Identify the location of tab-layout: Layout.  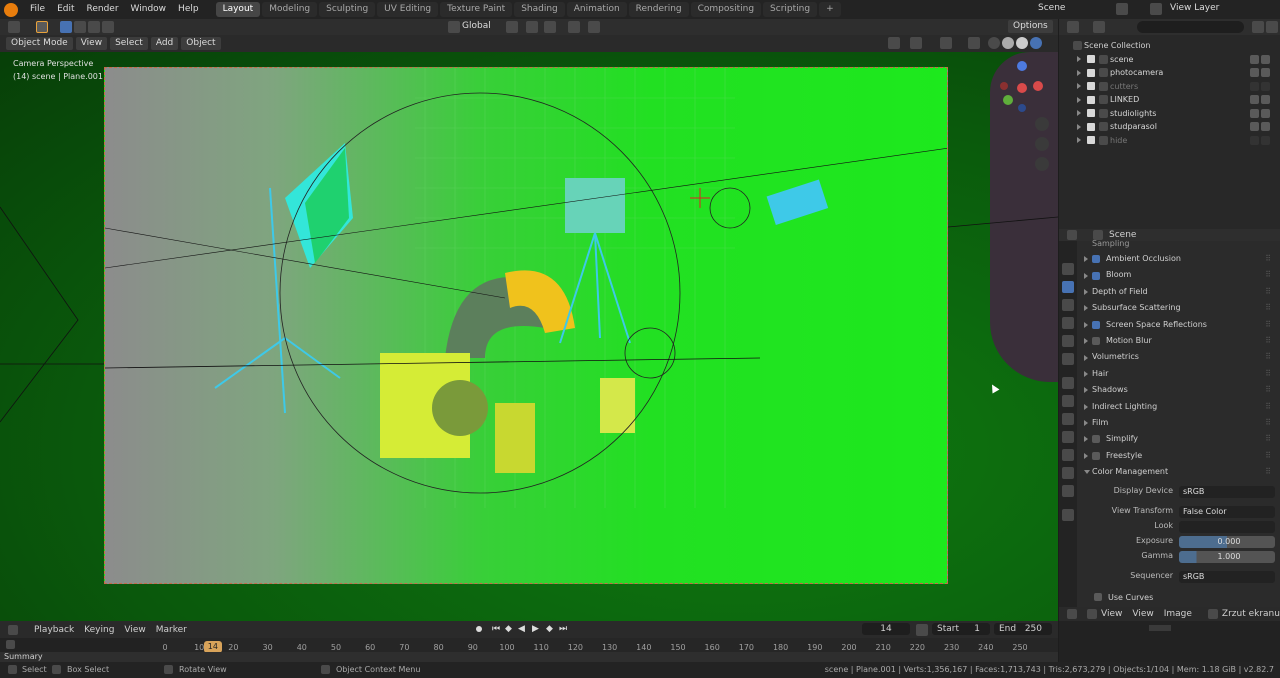
(238, 9).